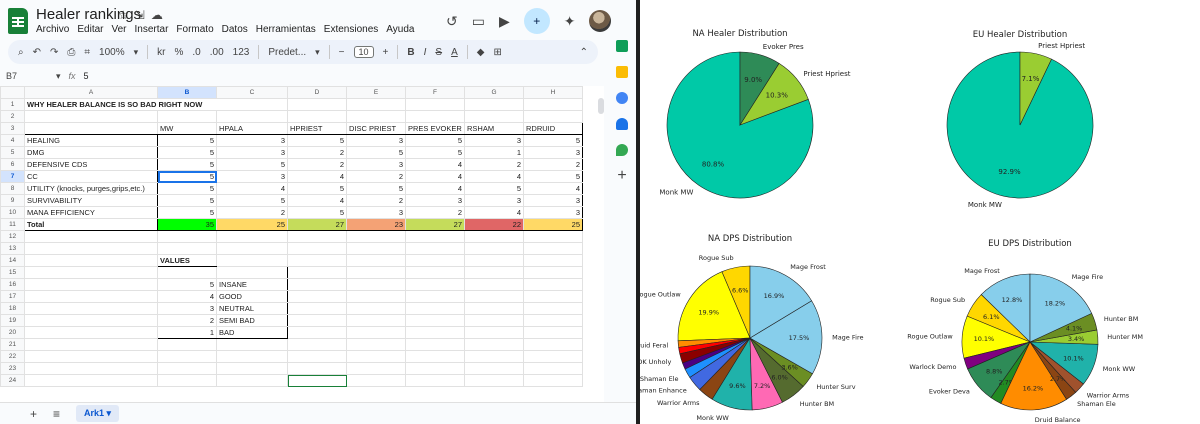  I want to click on zoom-select: 100%, so click(112, 52).